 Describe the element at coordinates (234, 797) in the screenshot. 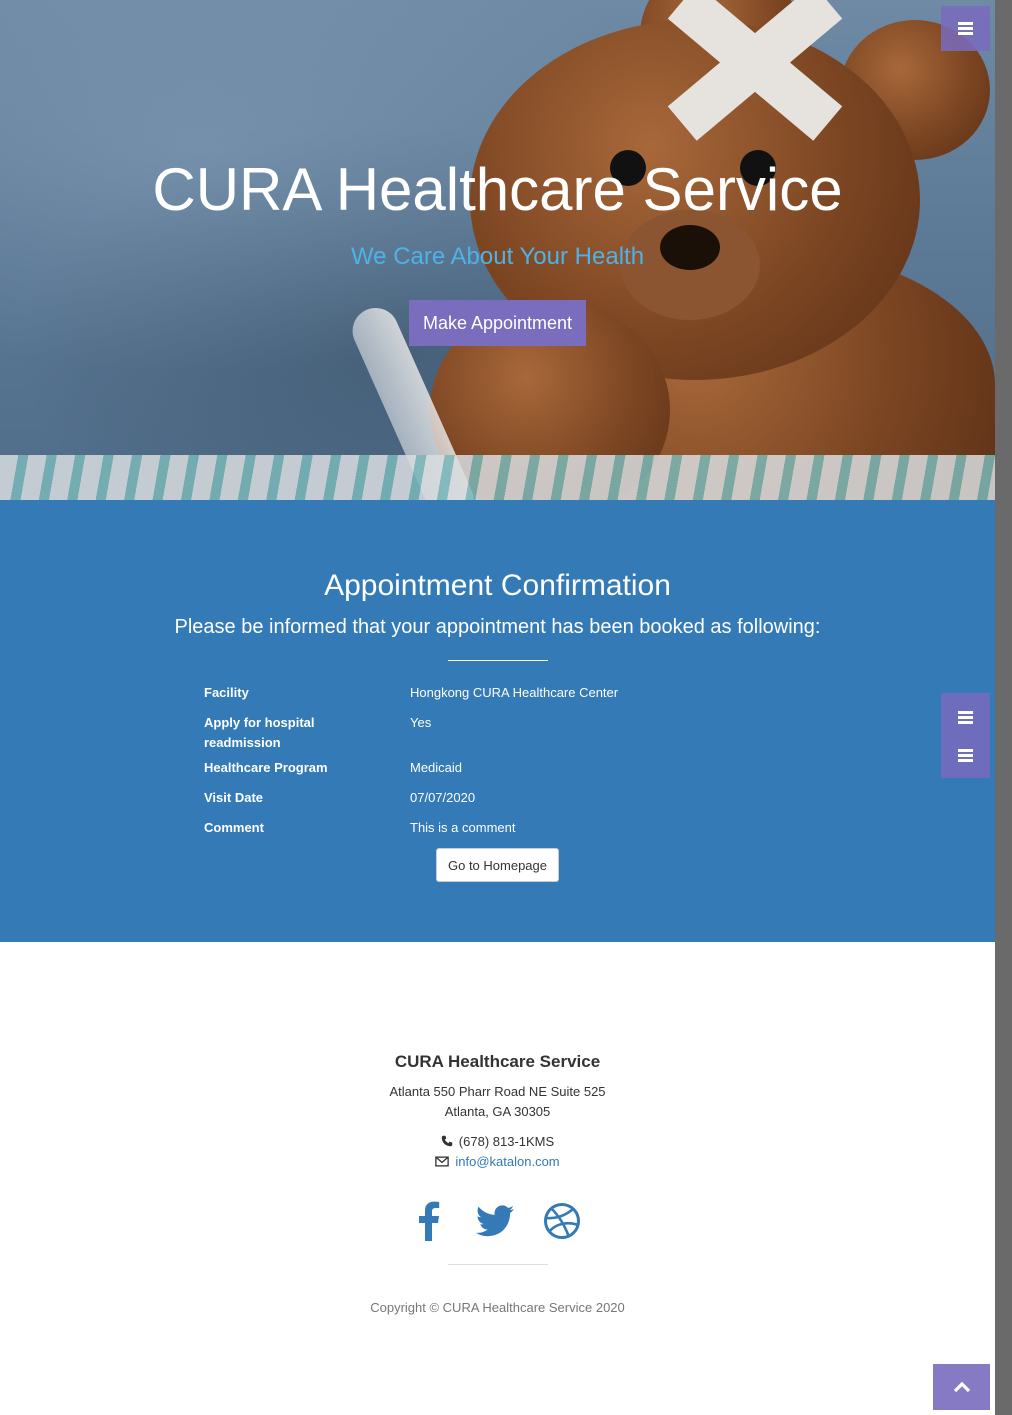

I see `row-label: Visit Date` at that location.